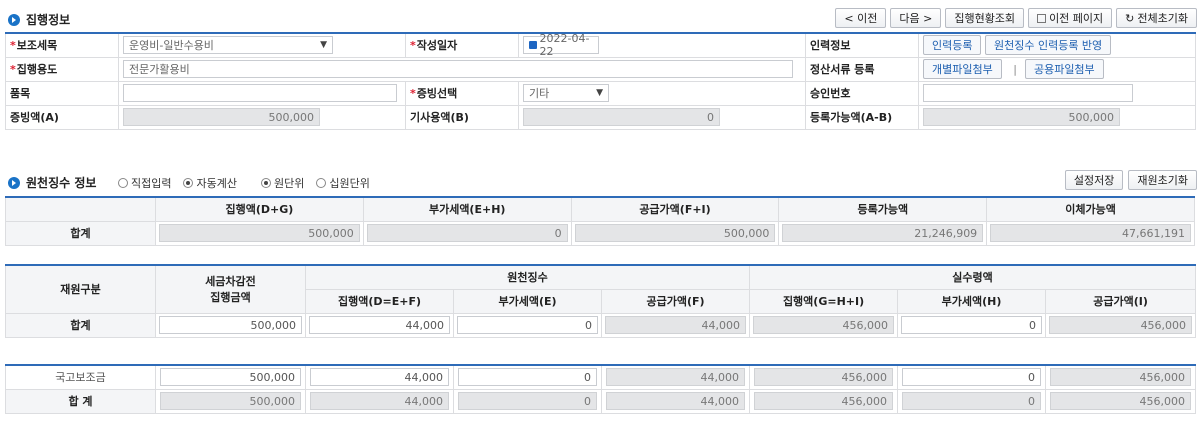  Describe the element at coordinates (80, 209) in the screenshot. I see `summary-corner` at that location.